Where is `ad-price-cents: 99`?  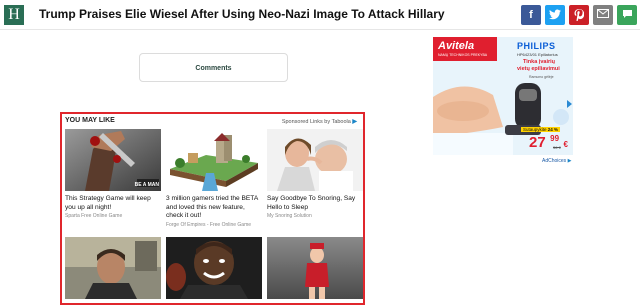
ad-price-cents: 99 is located at coordinates (555, 138).